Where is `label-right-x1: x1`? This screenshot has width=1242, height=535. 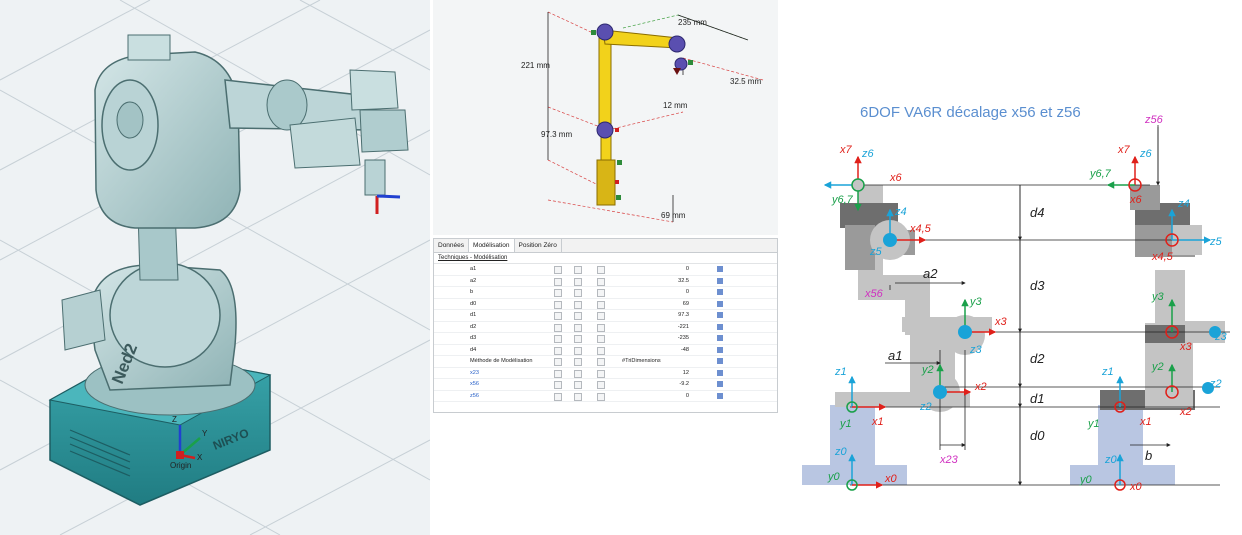 label-right-x1: x1 is located at coordinates (1145, 422).